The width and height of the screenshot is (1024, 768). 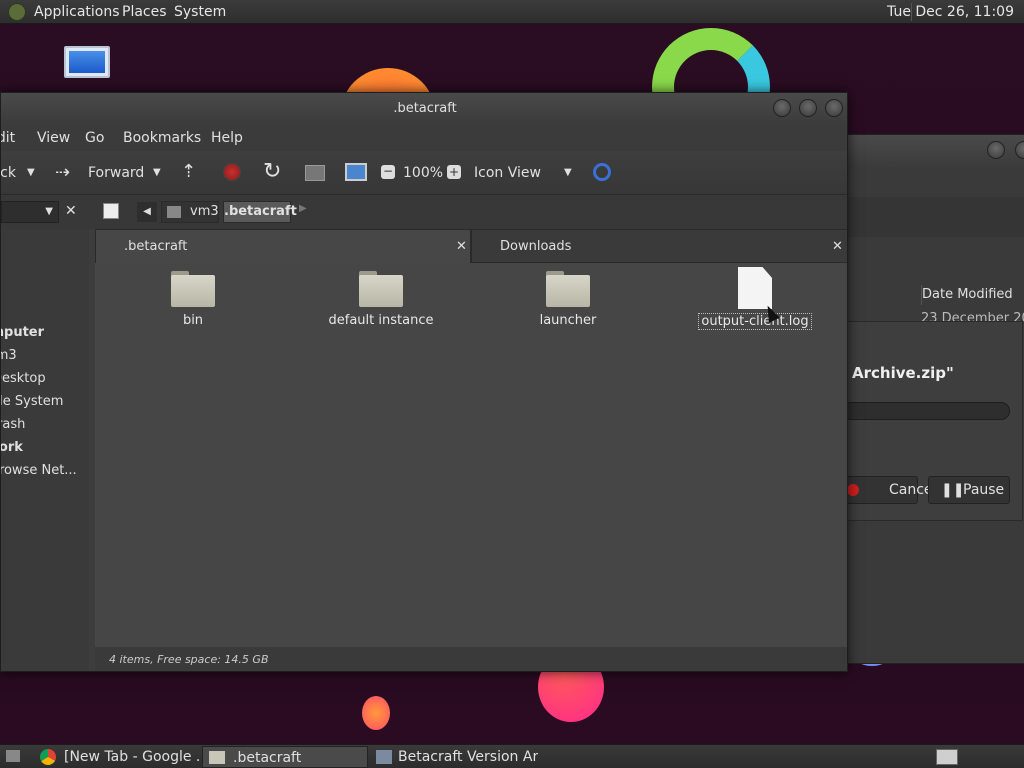 I want to click on close-sidebar-icon: ✕, so click(x=71, y=211).